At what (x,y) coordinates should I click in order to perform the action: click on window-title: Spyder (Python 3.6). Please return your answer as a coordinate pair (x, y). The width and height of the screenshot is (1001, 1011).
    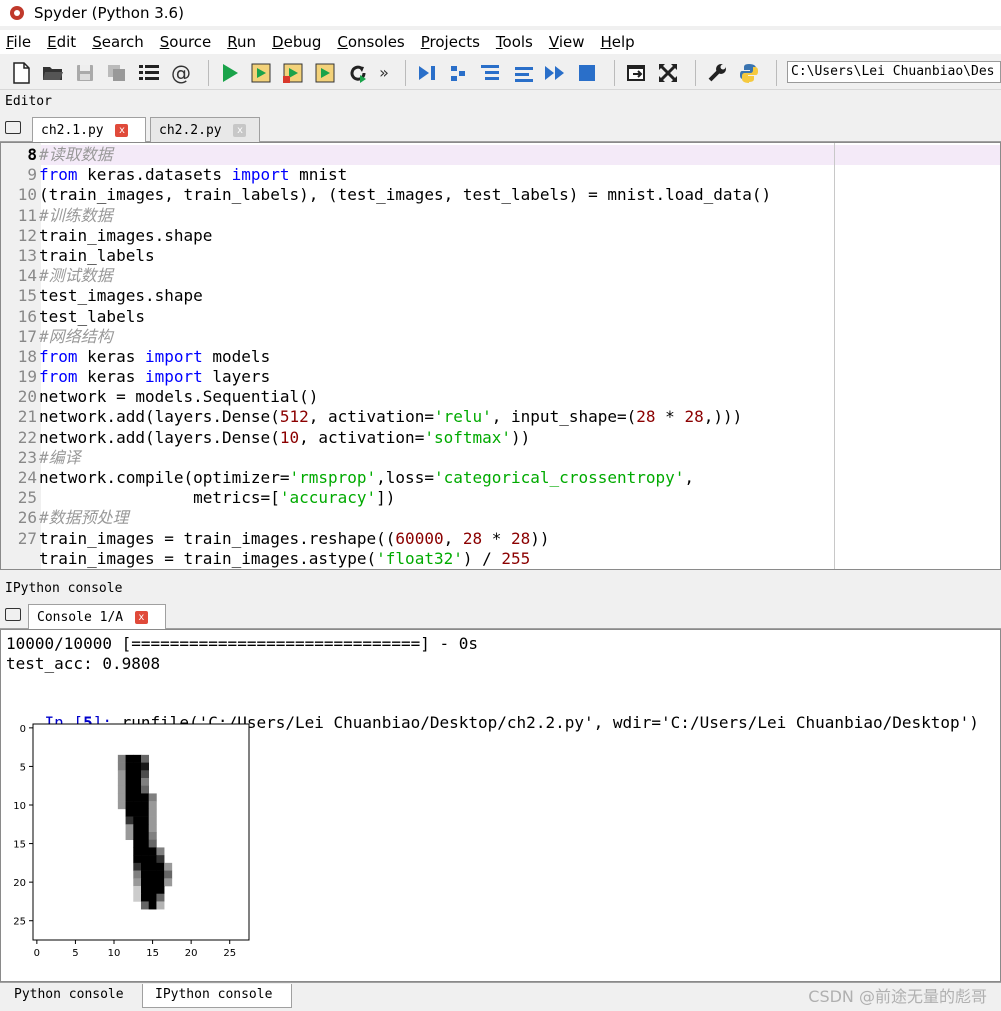
    Looking at the image, I should click on (109, 13).